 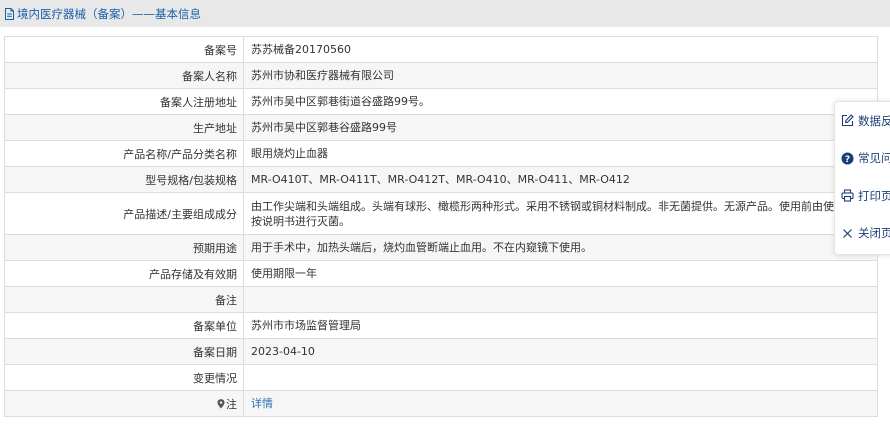 What do you see at coordinates (124, 273) in the screenshot?
I see `row-label: 产品存储及有效期` at bounding box center [124, 273].